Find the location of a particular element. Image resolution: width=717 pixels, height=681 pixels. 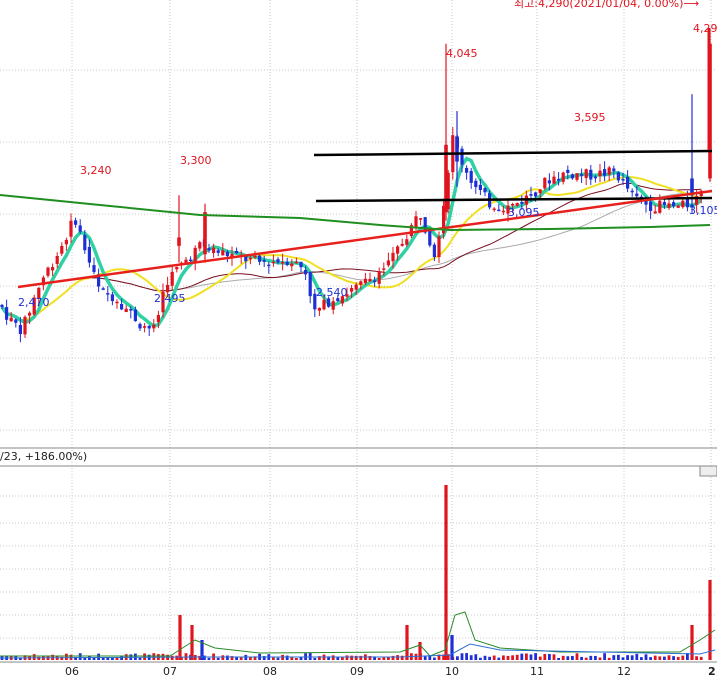

x-tick-label: 12 is located at coordinates (624, 671).